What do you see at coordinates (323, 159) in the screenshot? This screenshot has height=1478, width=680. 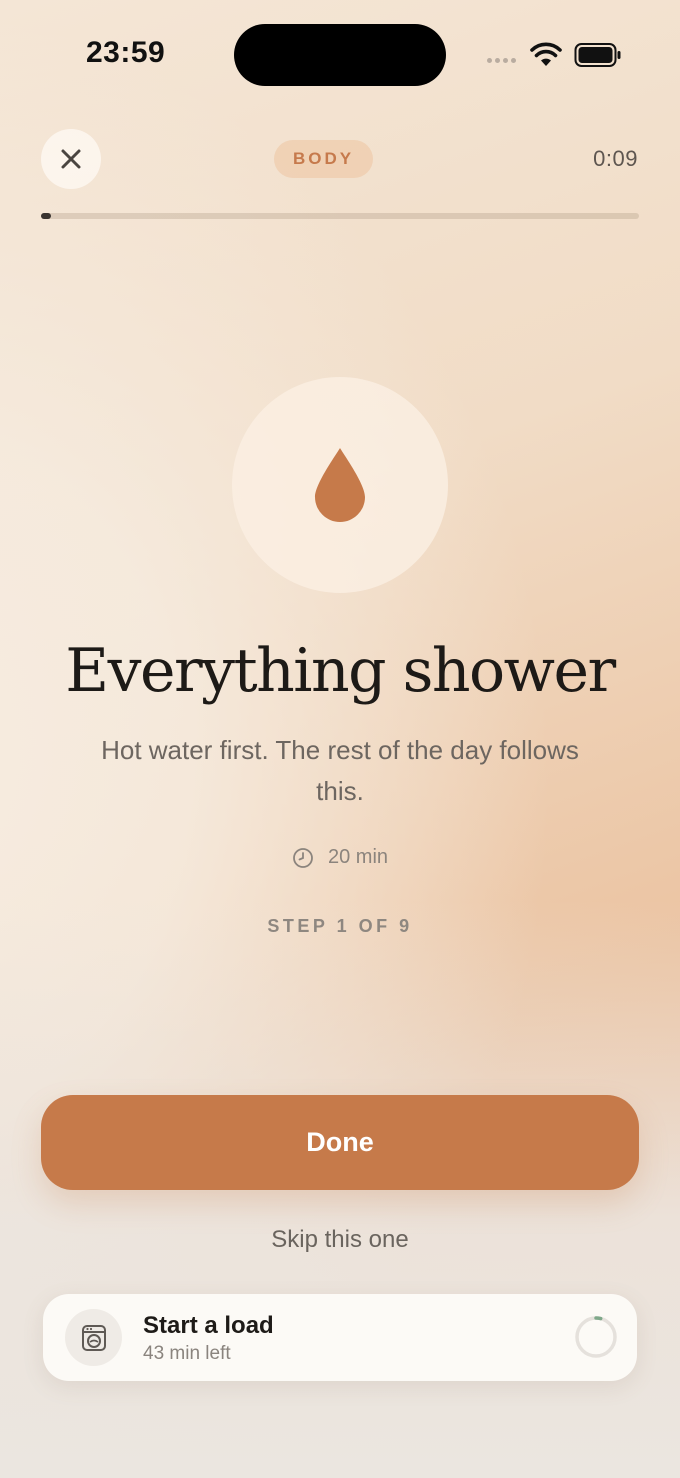 I see `category-badge: BODY` at bounding box center [323, 159].